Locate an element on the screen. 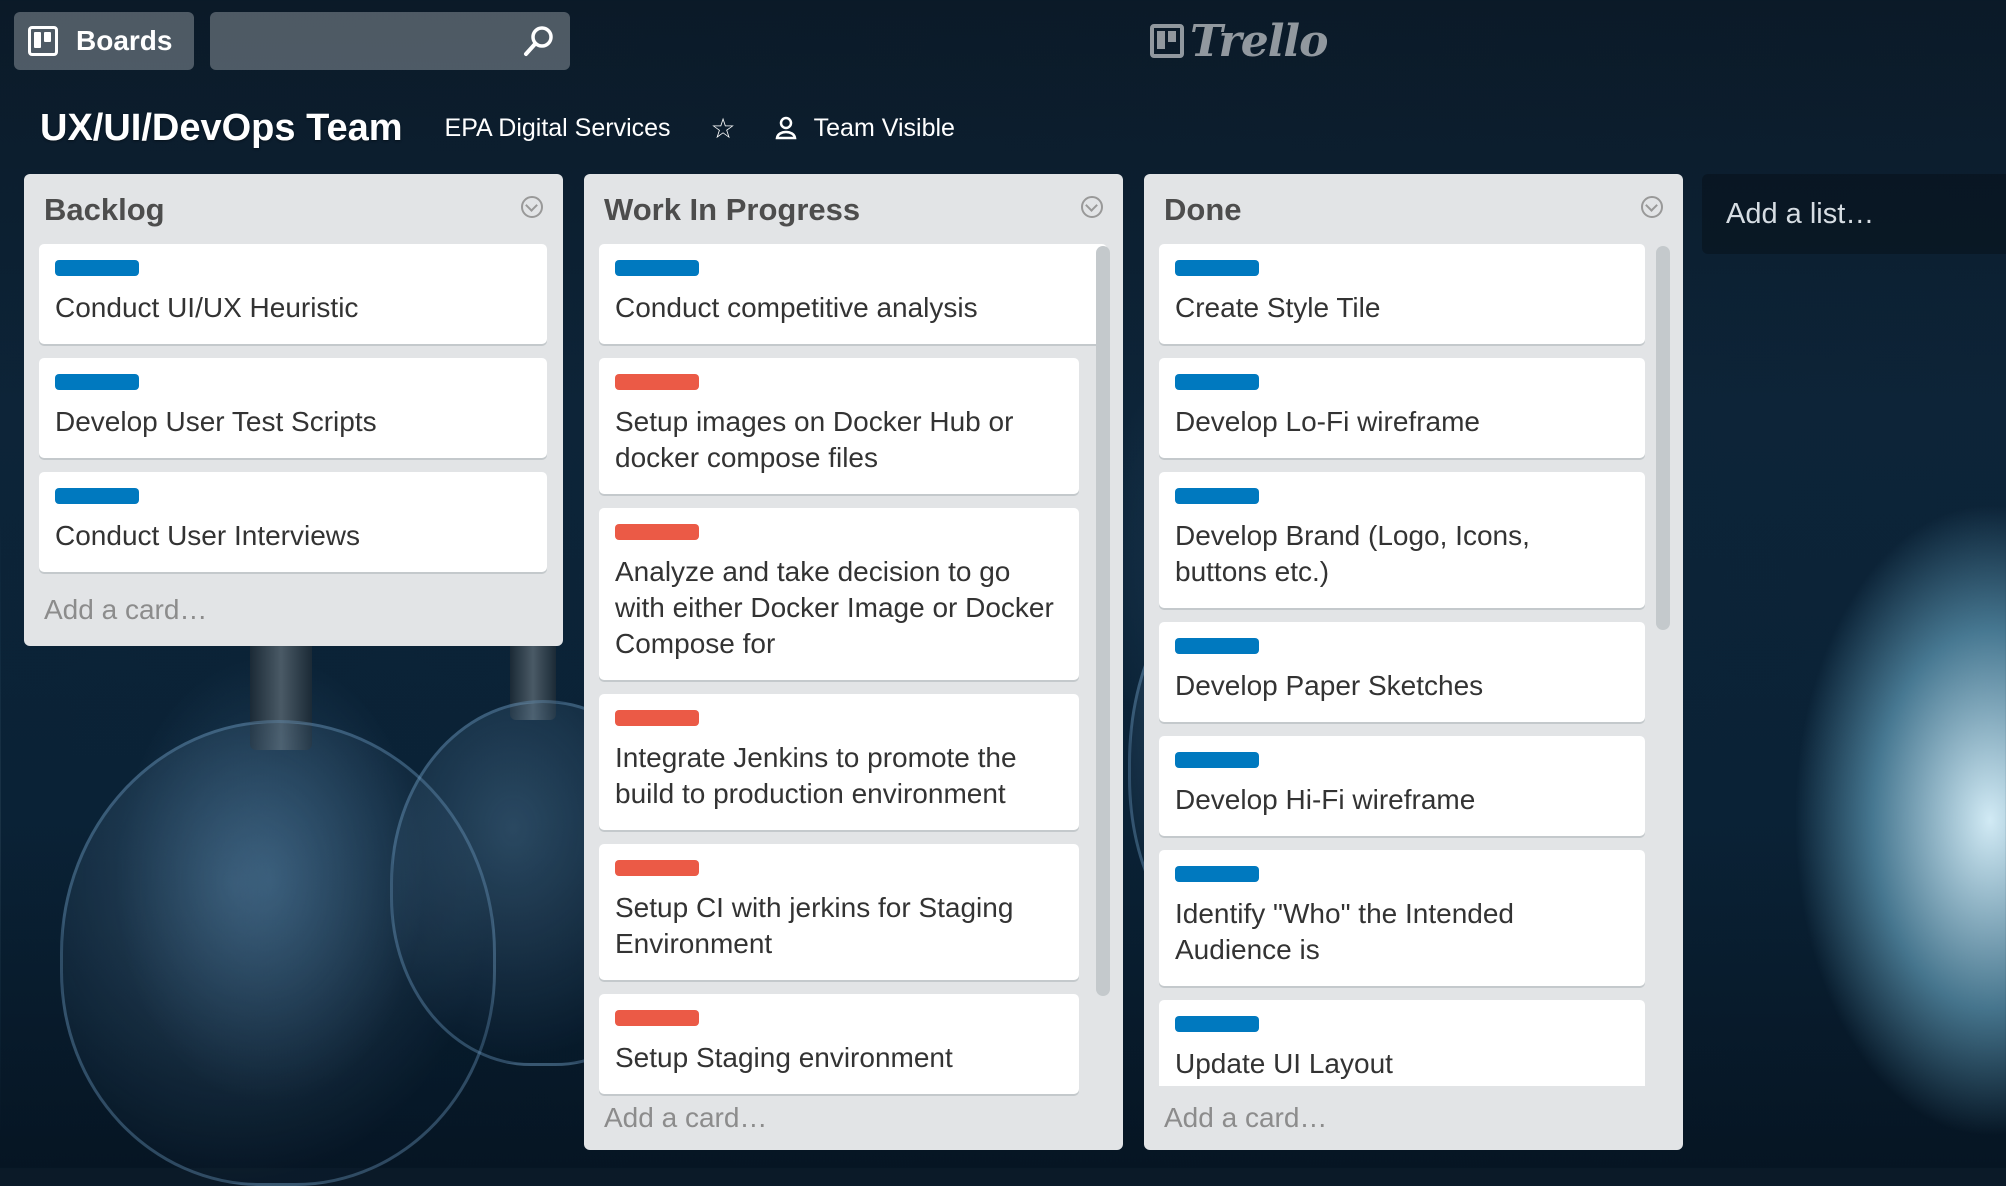 The width and height of the screenshot is (2006, 1186). card: Develop Lo-Fi wireframe is located at coordinates (1402, 408).